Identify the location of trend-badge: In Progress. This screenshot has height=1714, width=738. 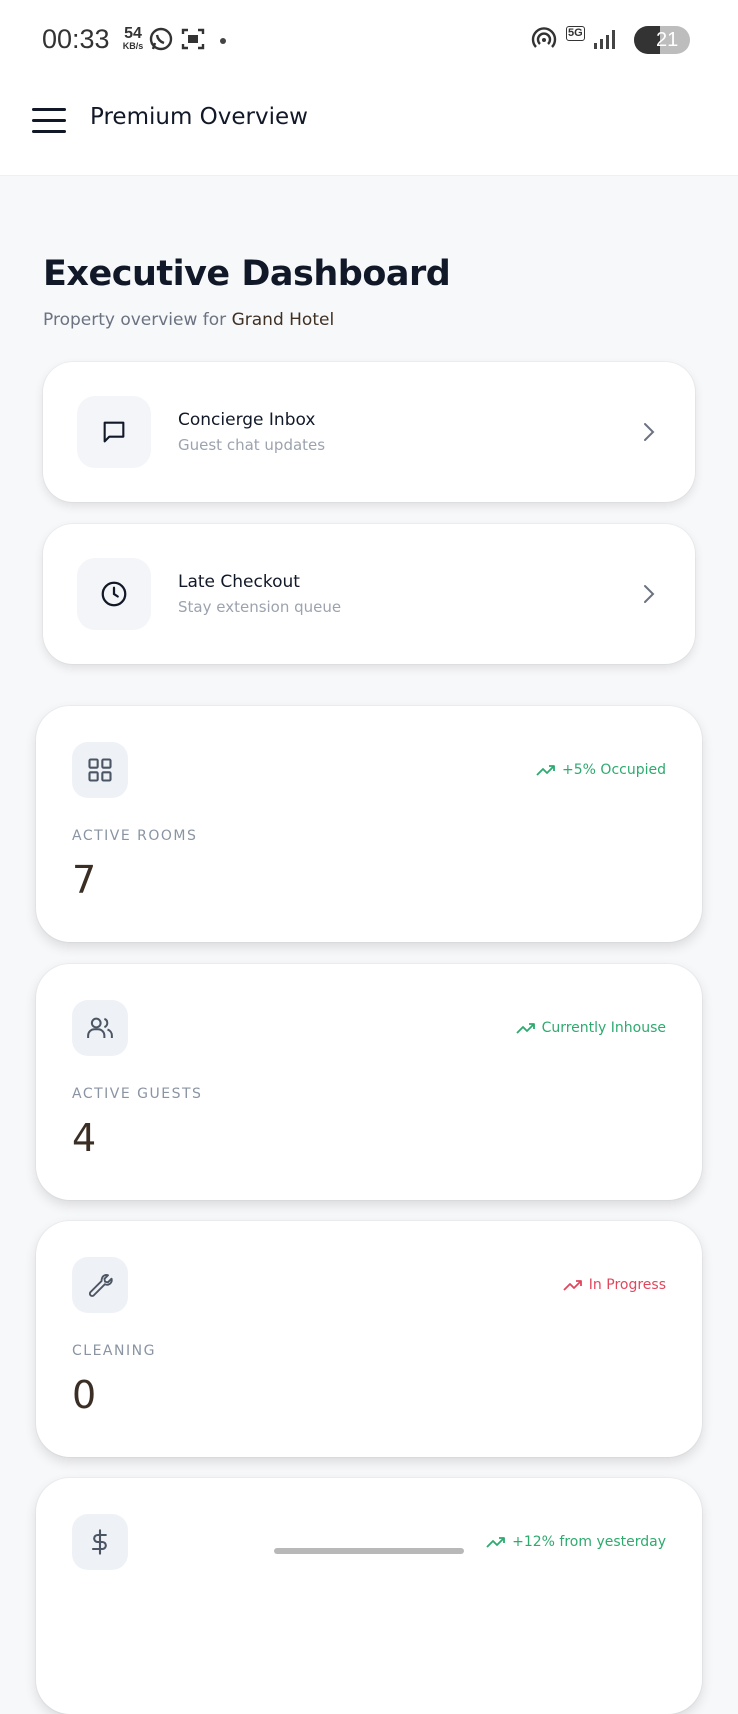
(614, 1285).